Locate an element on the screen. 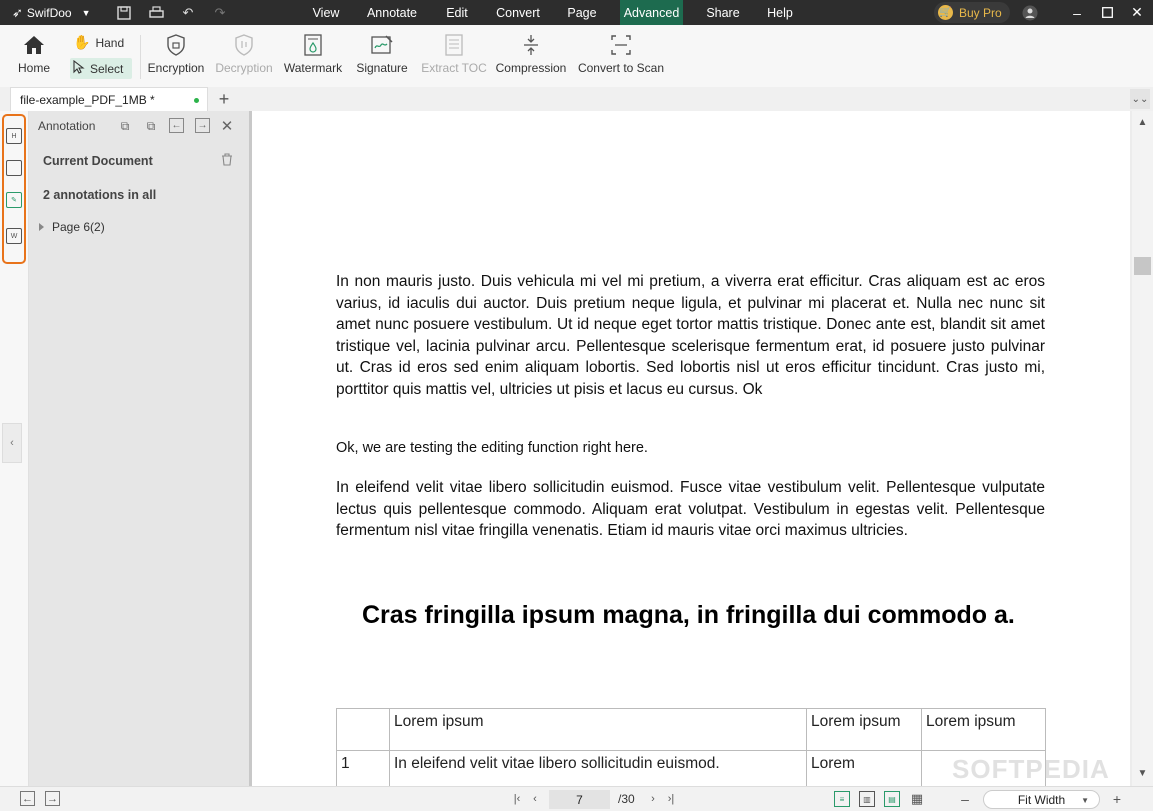 The image size is (1153, 811). maximize-icon is located at coordinates (1107, 12).